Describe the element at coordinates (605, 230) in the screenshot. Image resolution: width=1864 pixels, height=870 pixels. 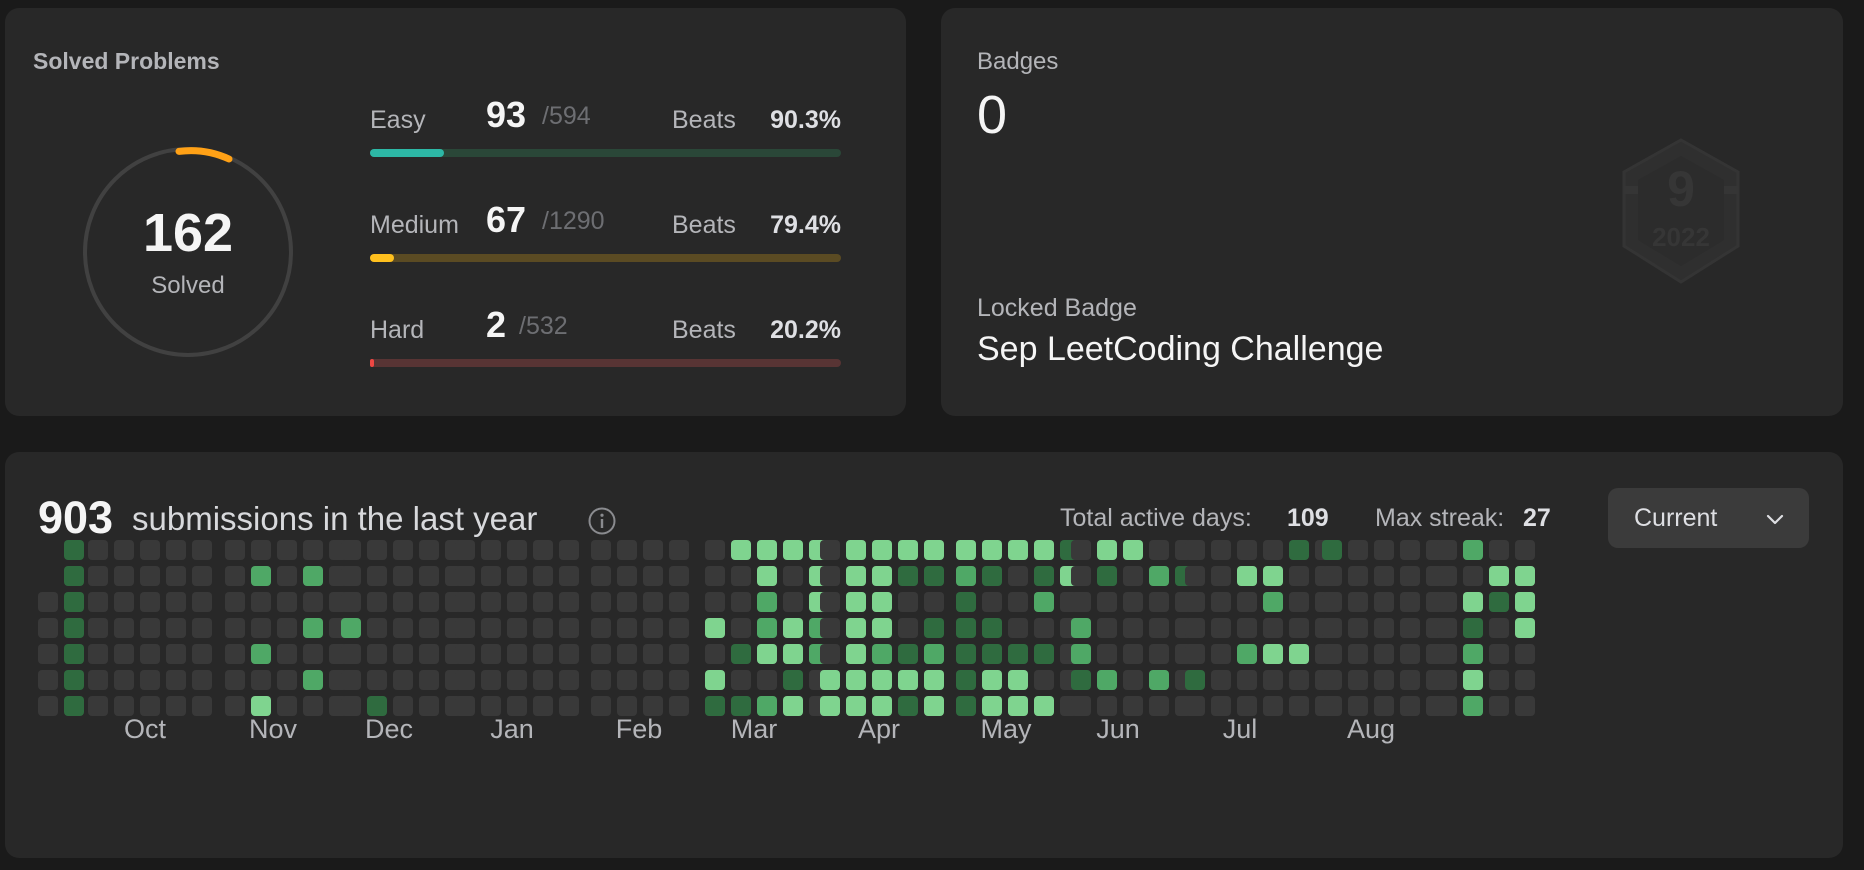
I see `difficulty-row-medium: Medium 67 /1290 Beats 79.4%` at that location.